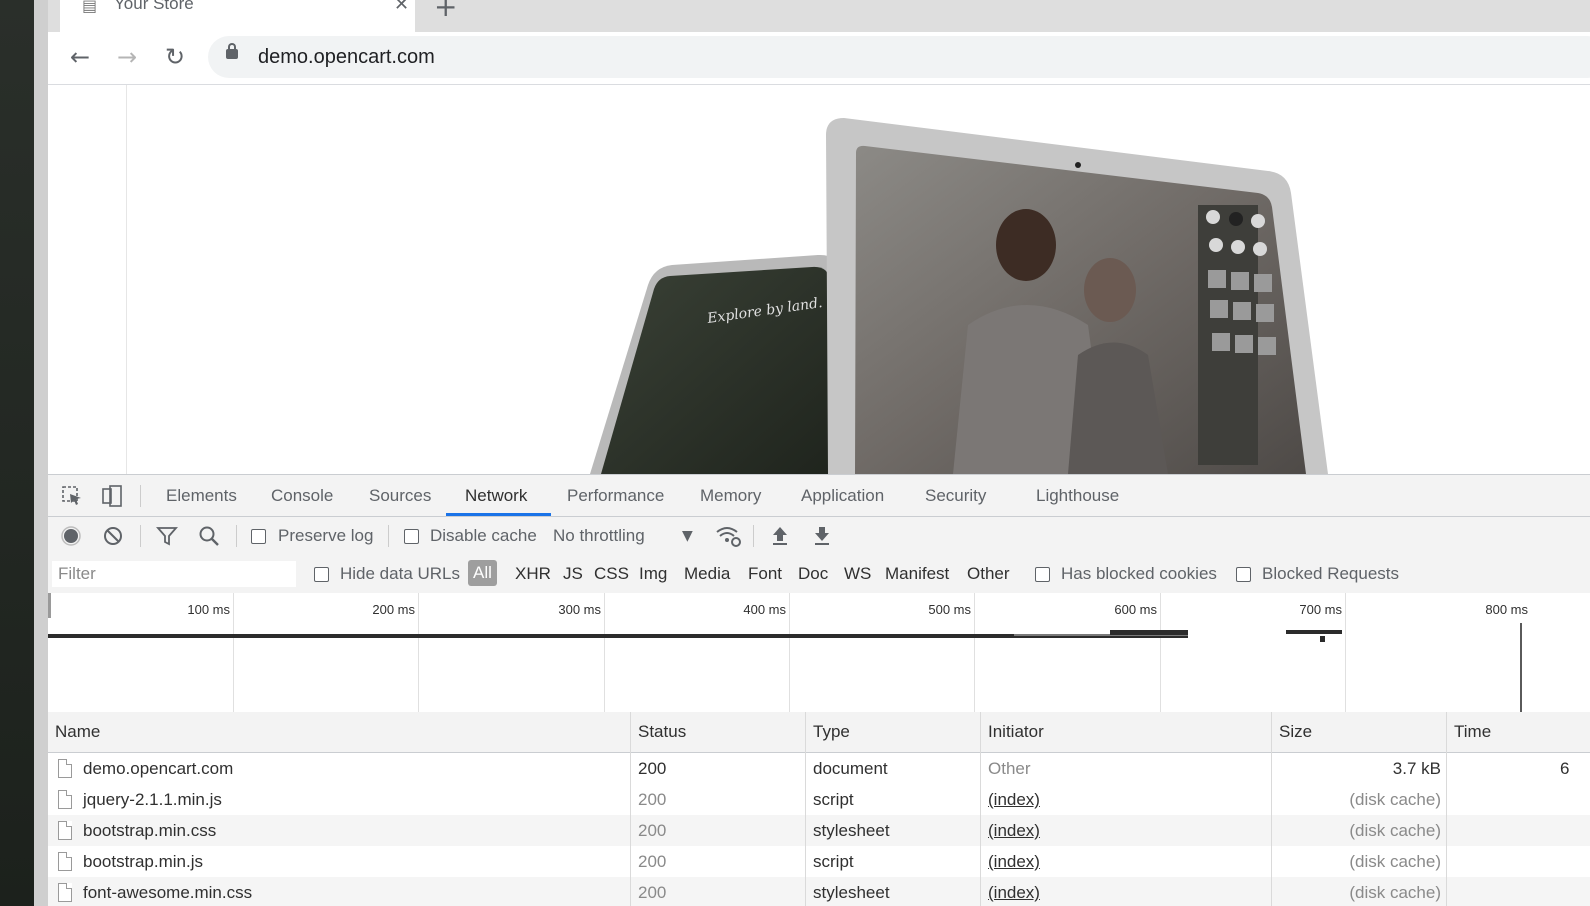  Describe the element at coordinates (127, 57) in the screenshot. I see `forward-button: →` at that location.